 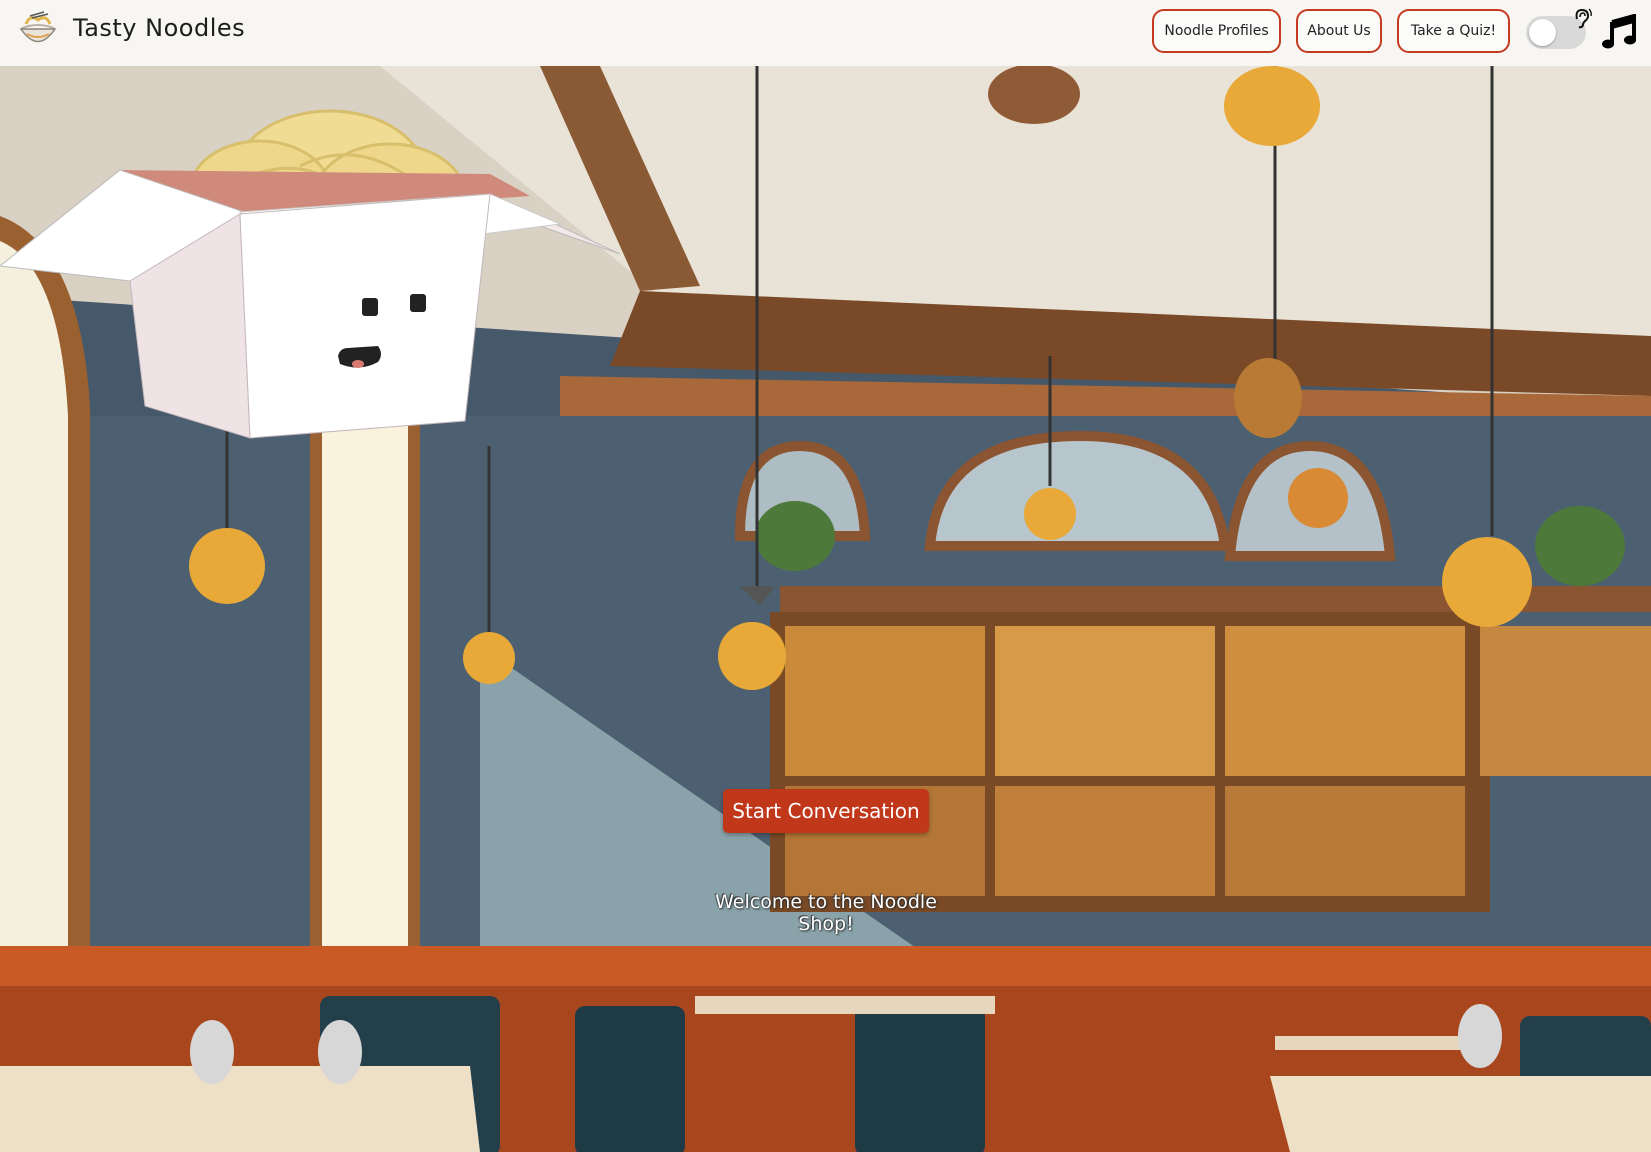 I want to click on brand-title: Tasty Noodles, so click(x=159, y=28).